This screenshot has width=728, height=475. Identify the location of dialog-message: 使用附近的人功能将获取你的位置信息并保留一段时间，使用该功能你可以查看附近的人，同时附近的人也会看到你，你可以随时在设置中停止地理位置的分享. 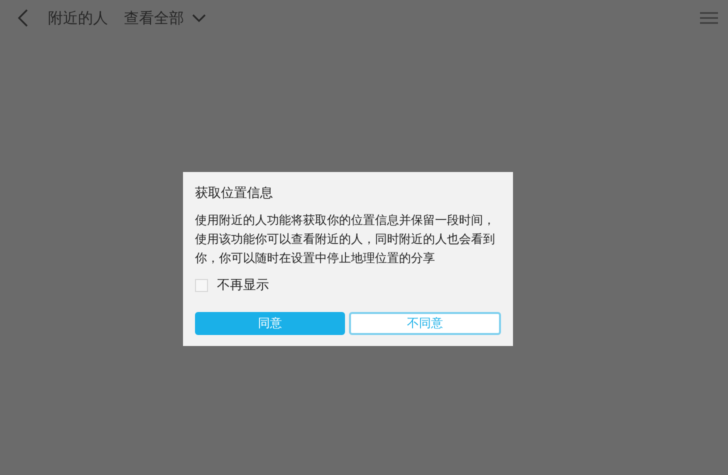
(345, 239).